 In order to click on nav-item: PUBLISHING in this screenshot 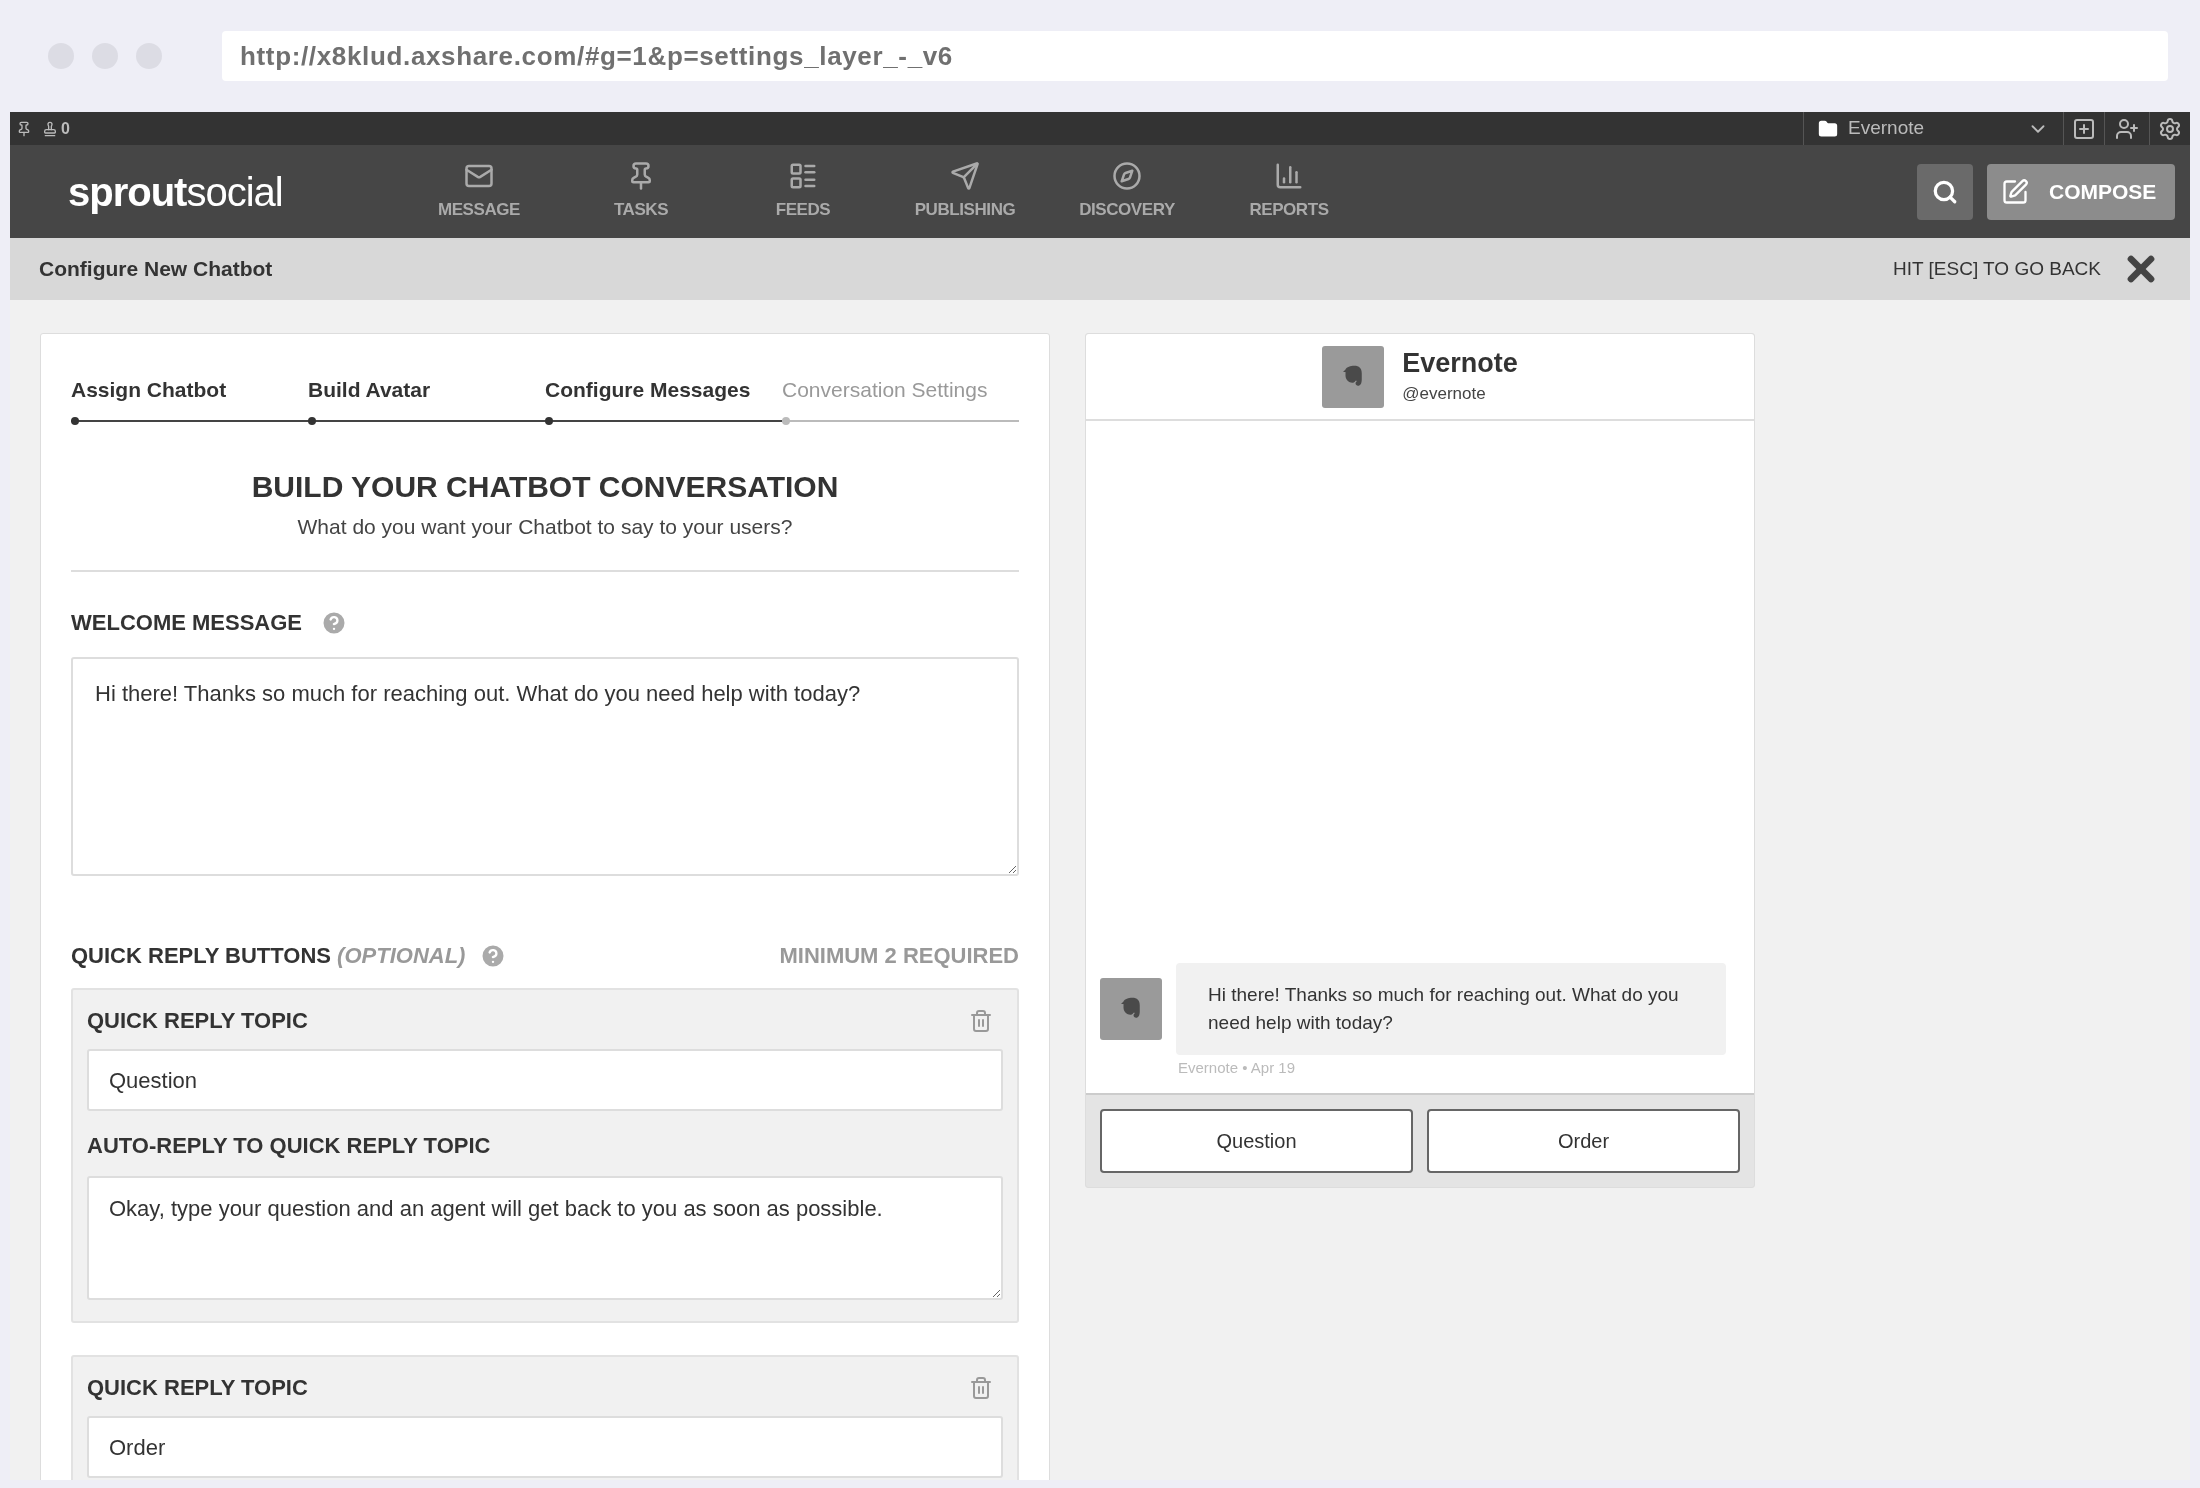, I will do `click(965, 191)`.